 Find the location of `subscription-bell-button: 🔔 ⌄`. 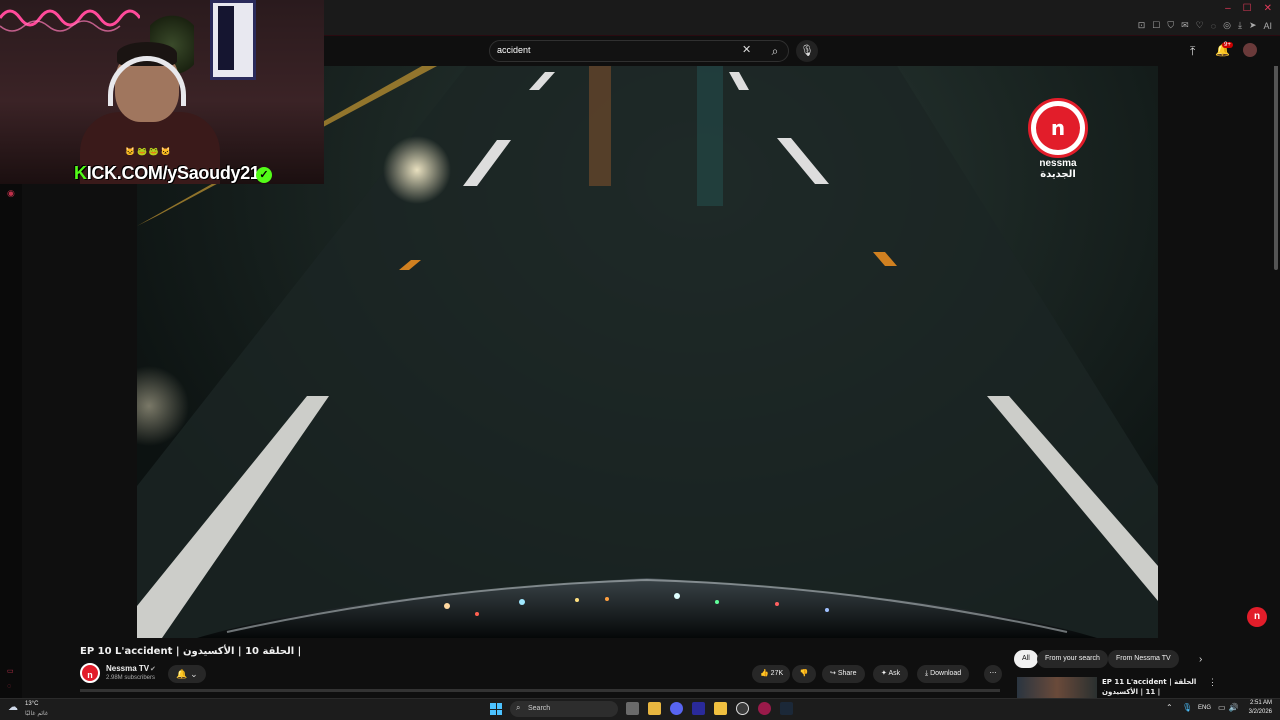

subscription-bell-button: 🔔 ⌄ is located at coordinates (187, 674).